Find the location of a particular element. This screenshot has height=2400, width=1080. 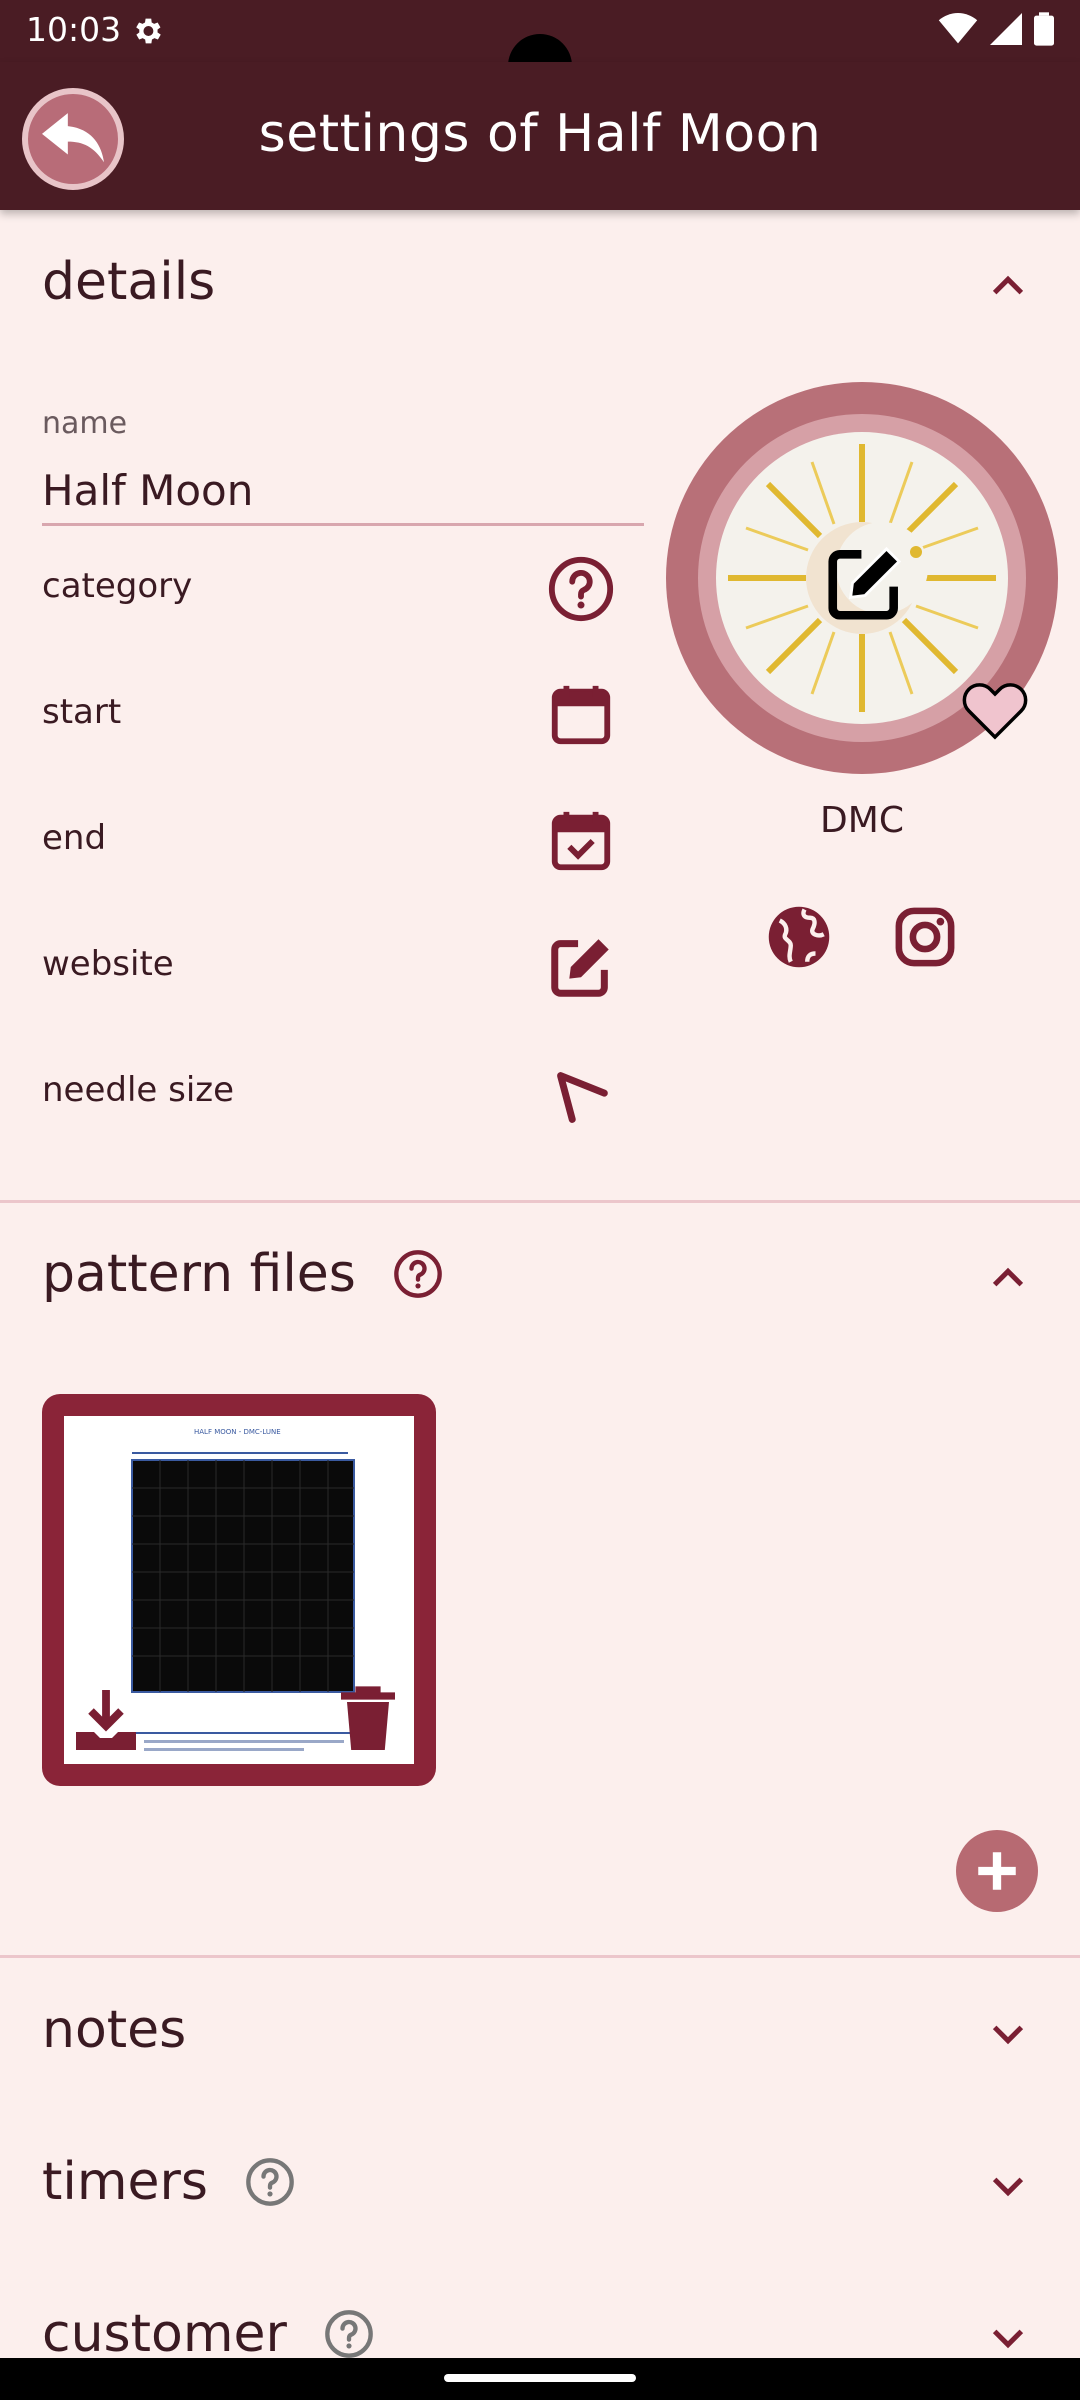

battery-icon is located at coordinates (1044, 29).